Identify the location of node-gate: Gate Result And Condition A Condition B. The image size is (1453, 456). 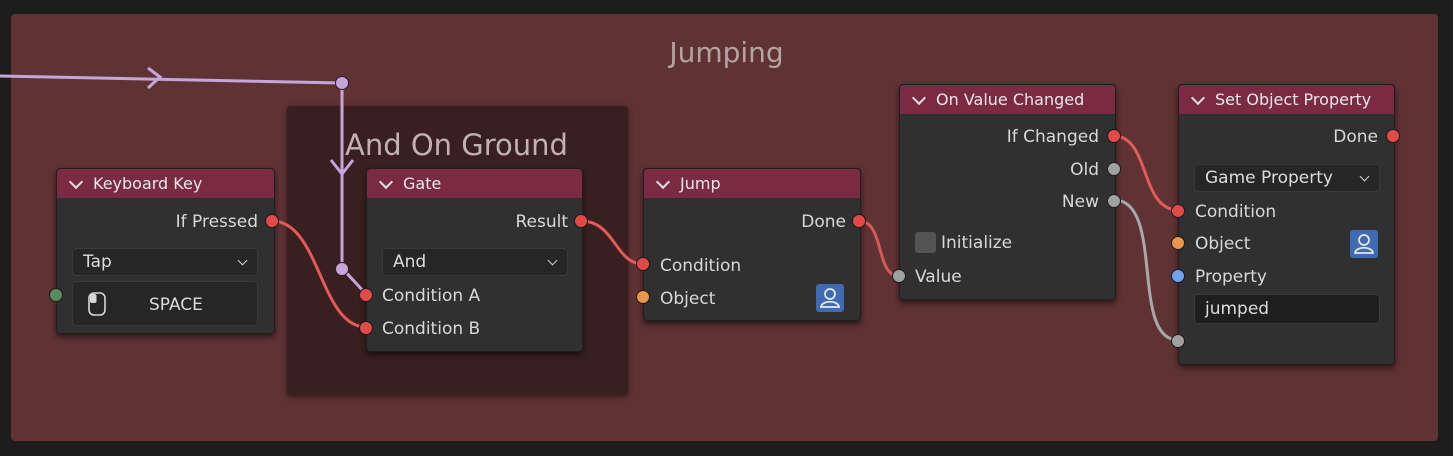
(474, 260).